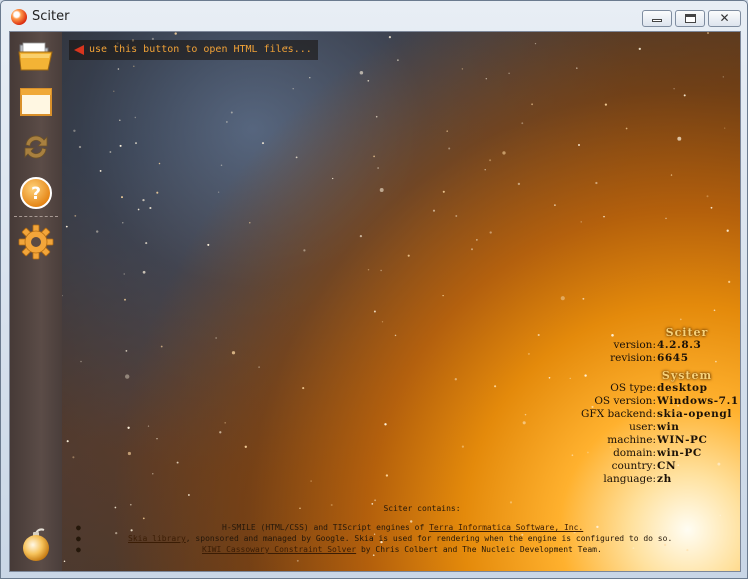 The image size is (748, 579). Describe the element at coordinates (422, 508) in the screenshot. I see `credits-title: Sciter contains:` at that location.